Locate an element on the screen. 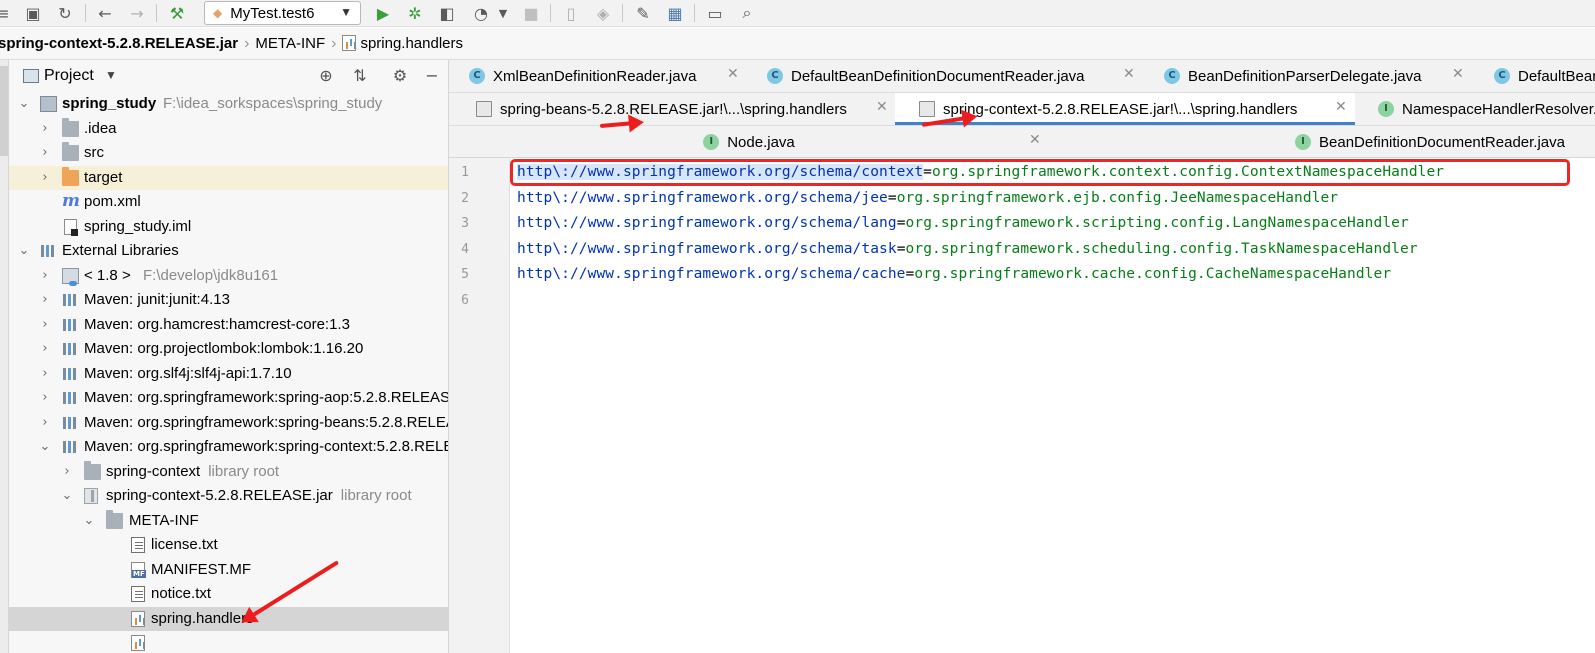  hide-panel-icon: − is located at coordinates (432, 76).